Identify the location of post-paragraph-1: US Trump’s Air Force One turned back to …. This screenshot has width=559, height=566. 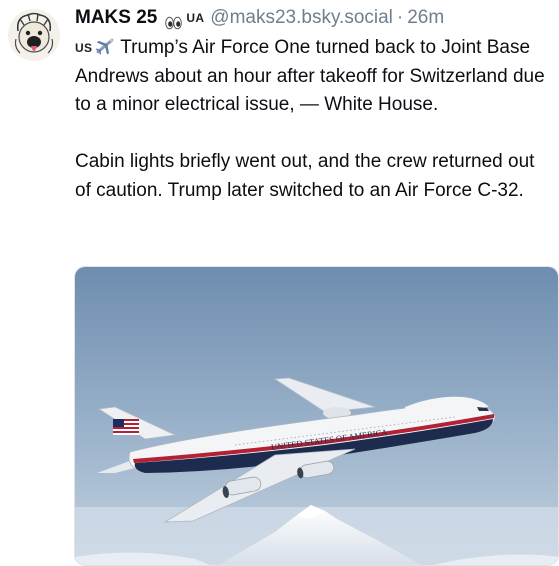
(312, 77).